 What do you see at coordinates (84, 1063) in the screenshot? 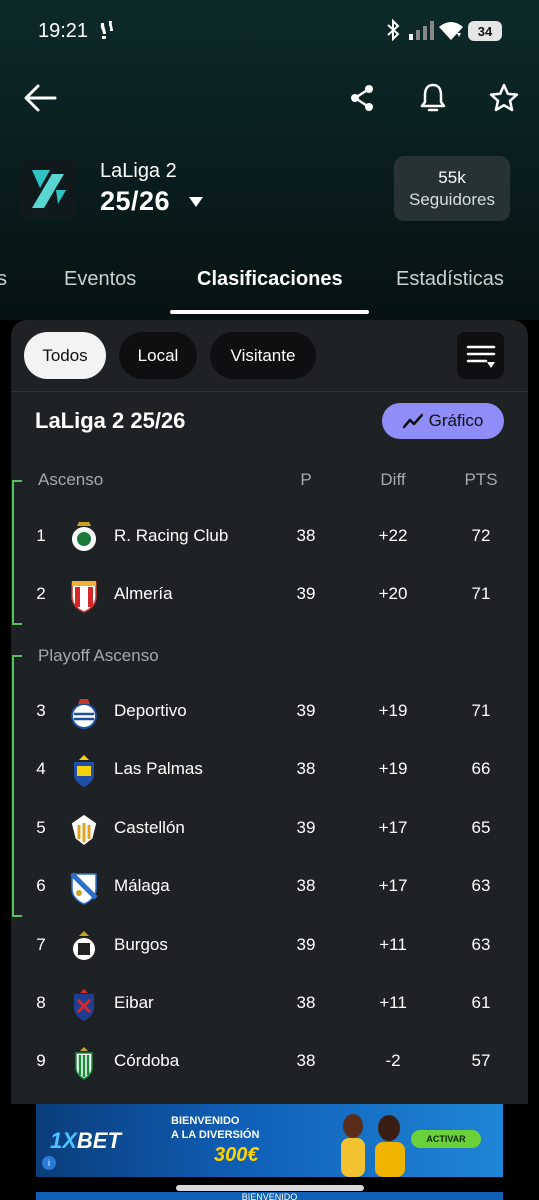
I see `cordoba-crest-icon` at bounding box center [84, 1063].